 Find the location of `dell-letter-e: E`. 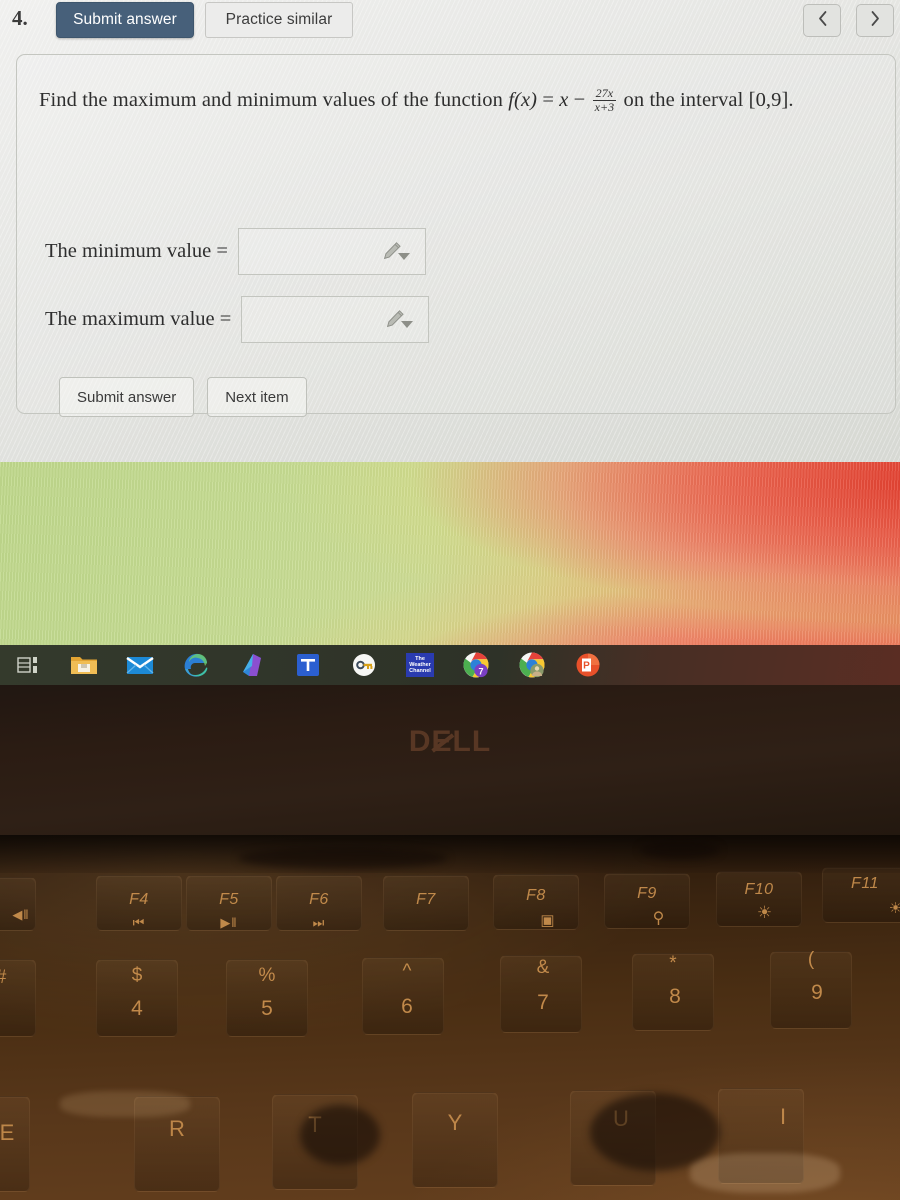

dell-letter-e: E is located at coordinates (442, 742).